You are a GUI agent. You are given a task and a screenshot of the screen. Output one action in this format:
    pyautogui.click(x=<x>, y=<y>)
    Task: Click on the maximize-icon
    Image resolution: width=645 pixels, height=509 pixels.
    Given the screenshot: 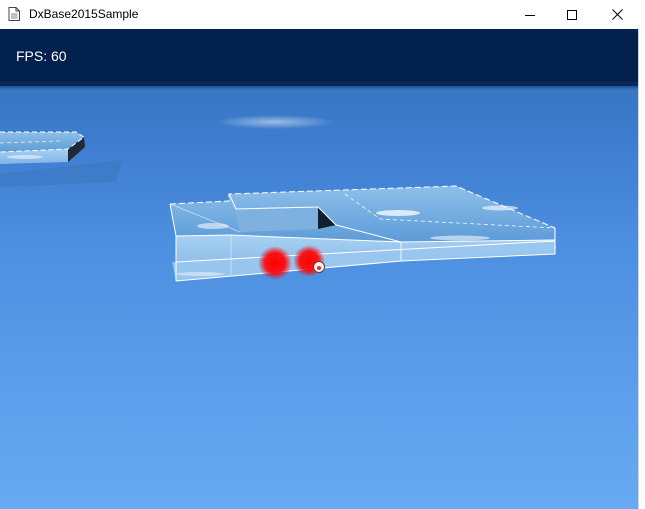 What is the action you would take?
    pyautogui.click(x=572, y=14)
    